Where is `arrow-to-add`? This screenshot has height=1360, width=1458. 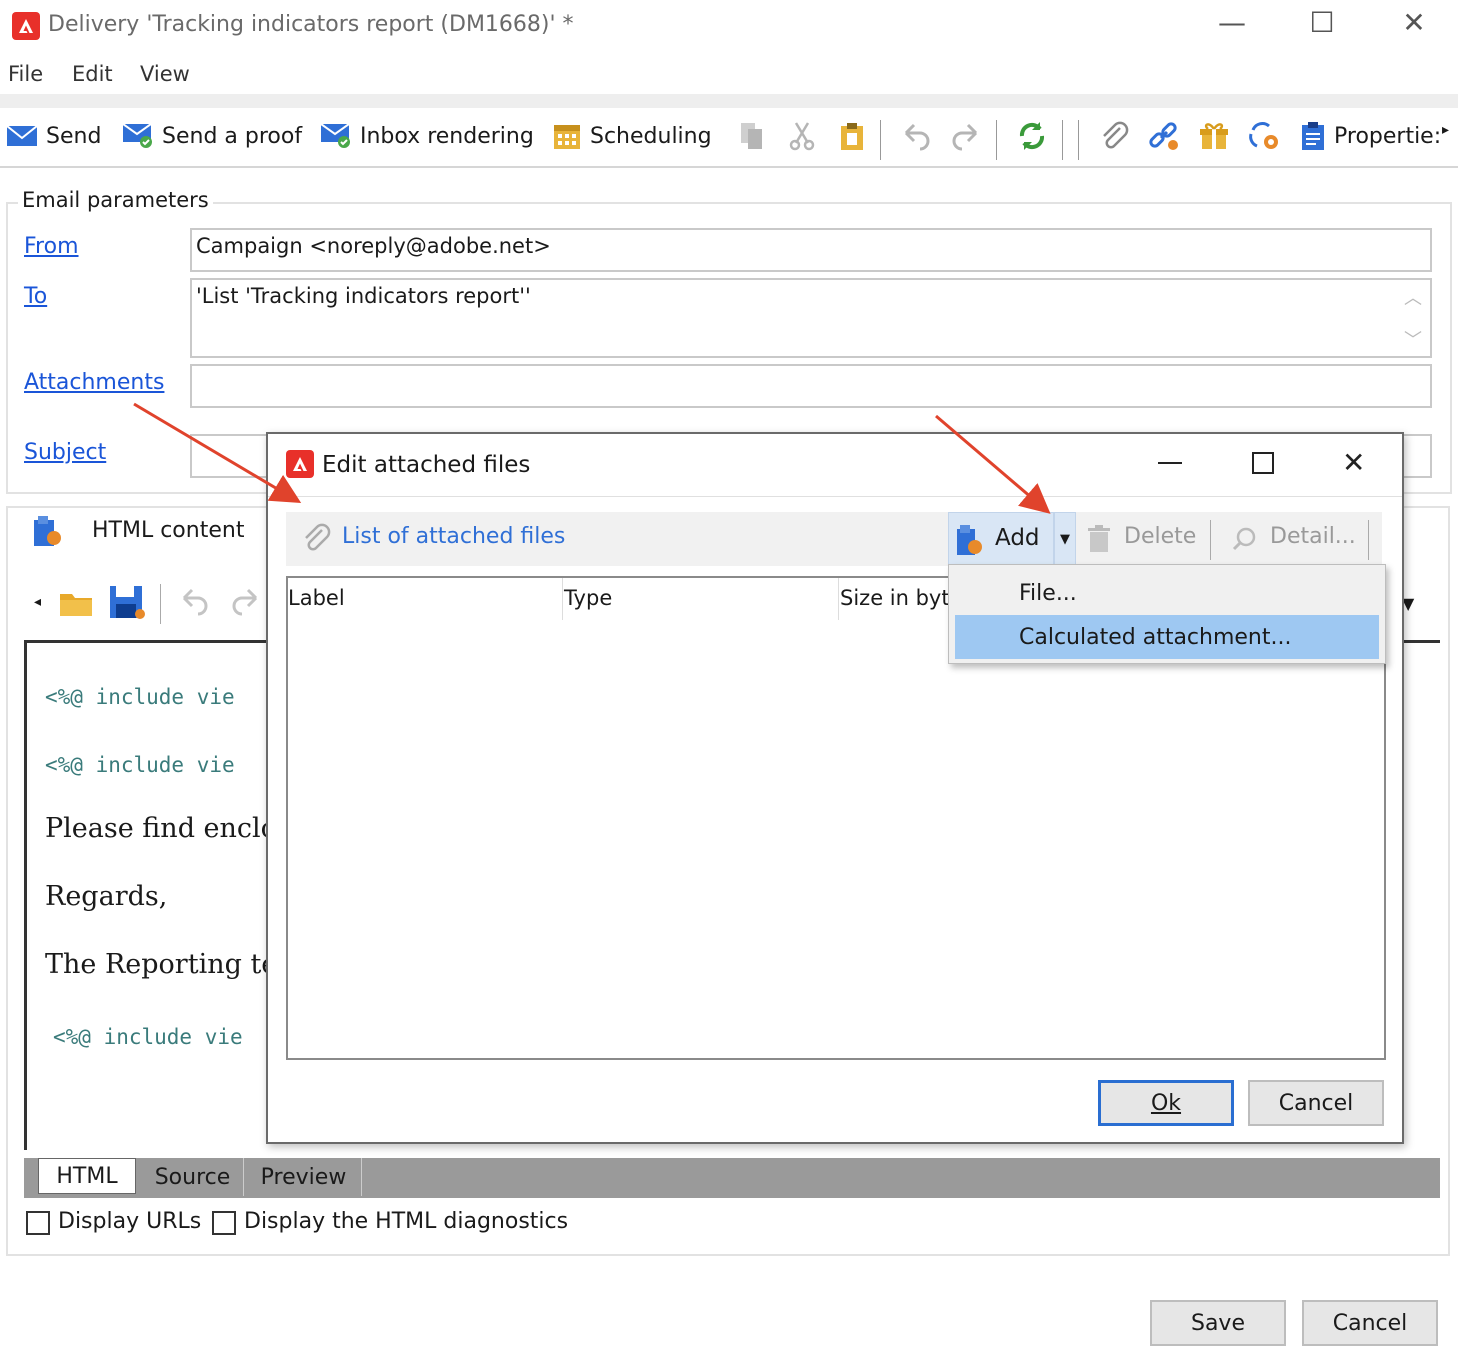 arrow-to-add is located at coordinates (993, 464).